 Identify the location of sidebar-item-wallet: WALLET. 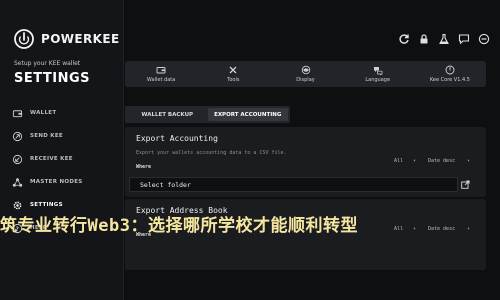
(34, 113).